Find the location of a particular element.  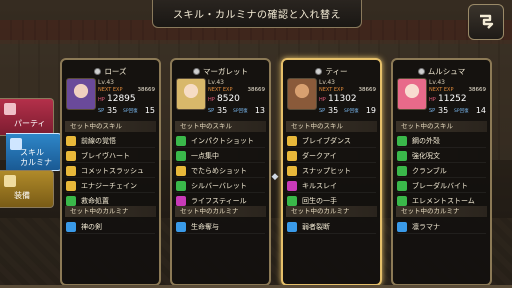

skill-slot: スナップヒット is located at coordinates (331, 171).